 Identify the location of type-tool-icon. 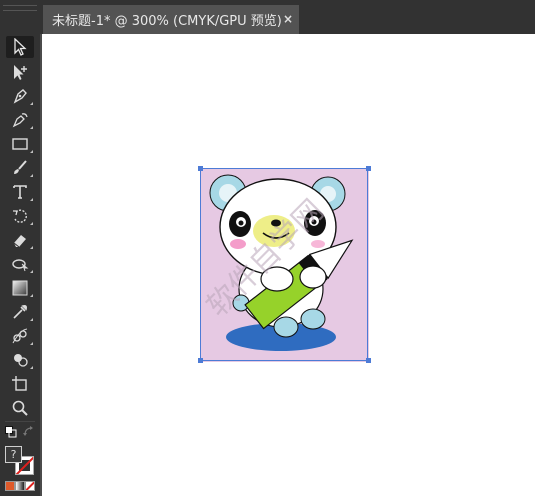
(20, 192).